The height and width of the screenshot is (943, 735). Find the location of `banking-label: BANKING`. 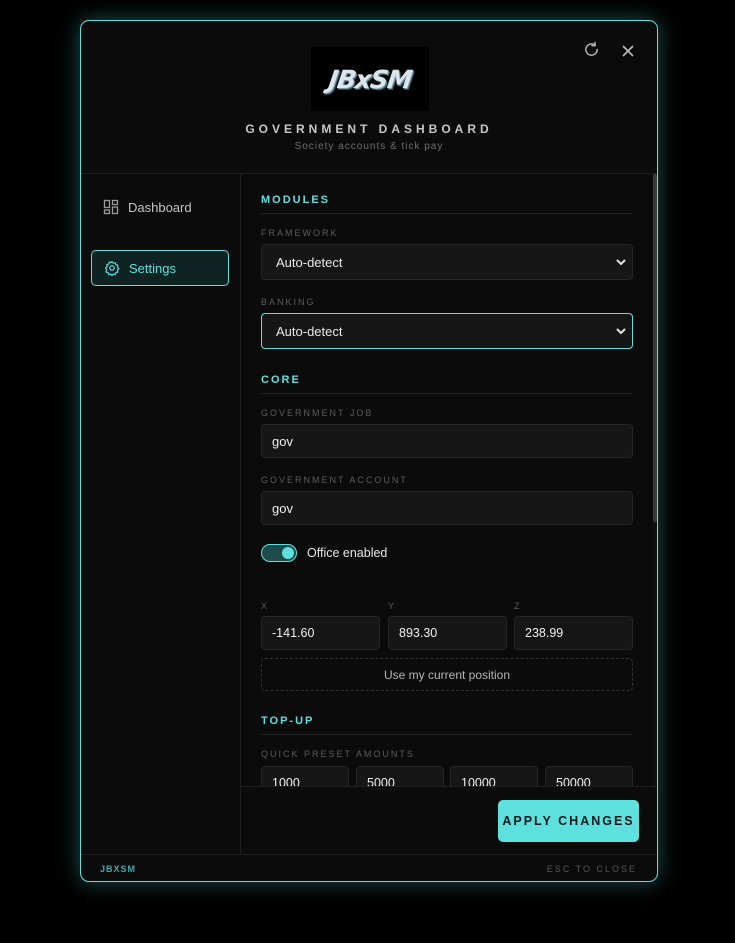

banking-label: BANKING is located at coordinates (288, 302).